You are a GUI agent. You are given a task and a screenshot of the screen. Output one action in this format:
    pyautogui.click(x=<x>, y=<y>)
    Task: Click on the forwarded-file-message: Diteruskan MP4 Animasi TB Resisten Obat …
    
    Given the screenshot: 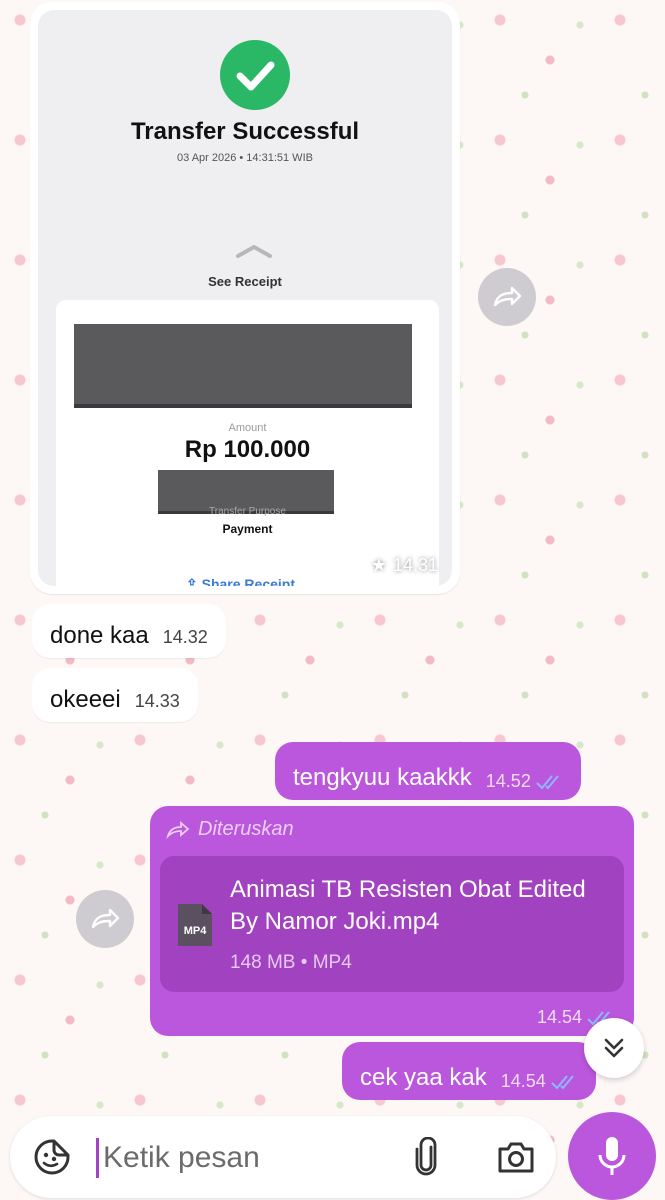 What is the action you would take?
    pyautogui.click(x=392, y=921)
    